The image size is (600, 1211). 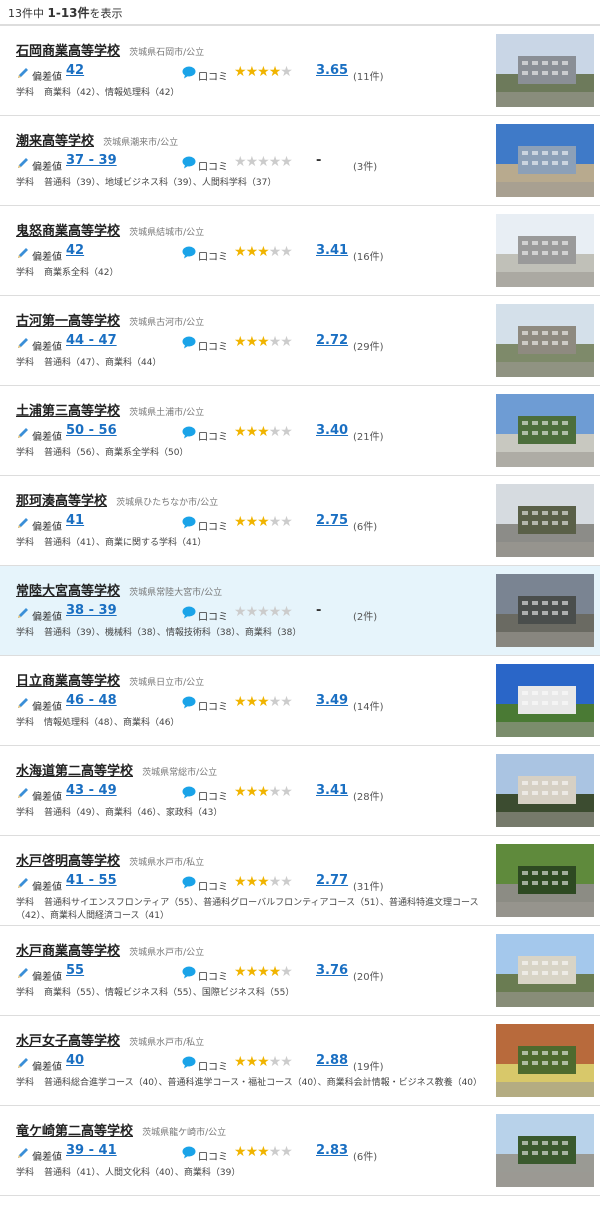 What do you see at coordinates (91, 790) in the screenshot?
I see `hensachi-value-link: 43 - 49` at bounding box center [91, 790].